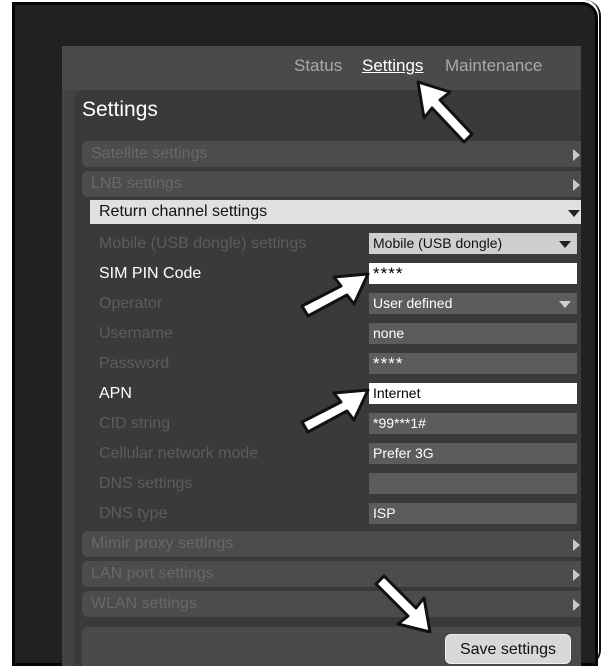  What do you see at coordinates (331, 184) in the screenshot?
I see `section-lnb-settings: LNB settings` at bounding box center [331, 184].